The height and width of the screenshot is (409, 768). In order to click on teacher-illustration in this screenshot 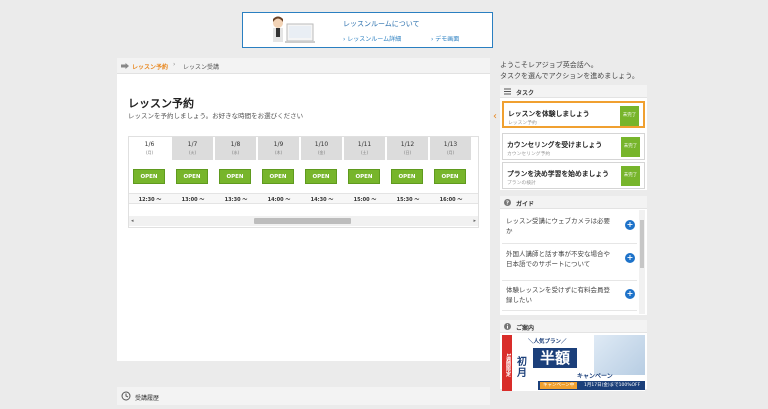, I will do `click(294, 29)`.